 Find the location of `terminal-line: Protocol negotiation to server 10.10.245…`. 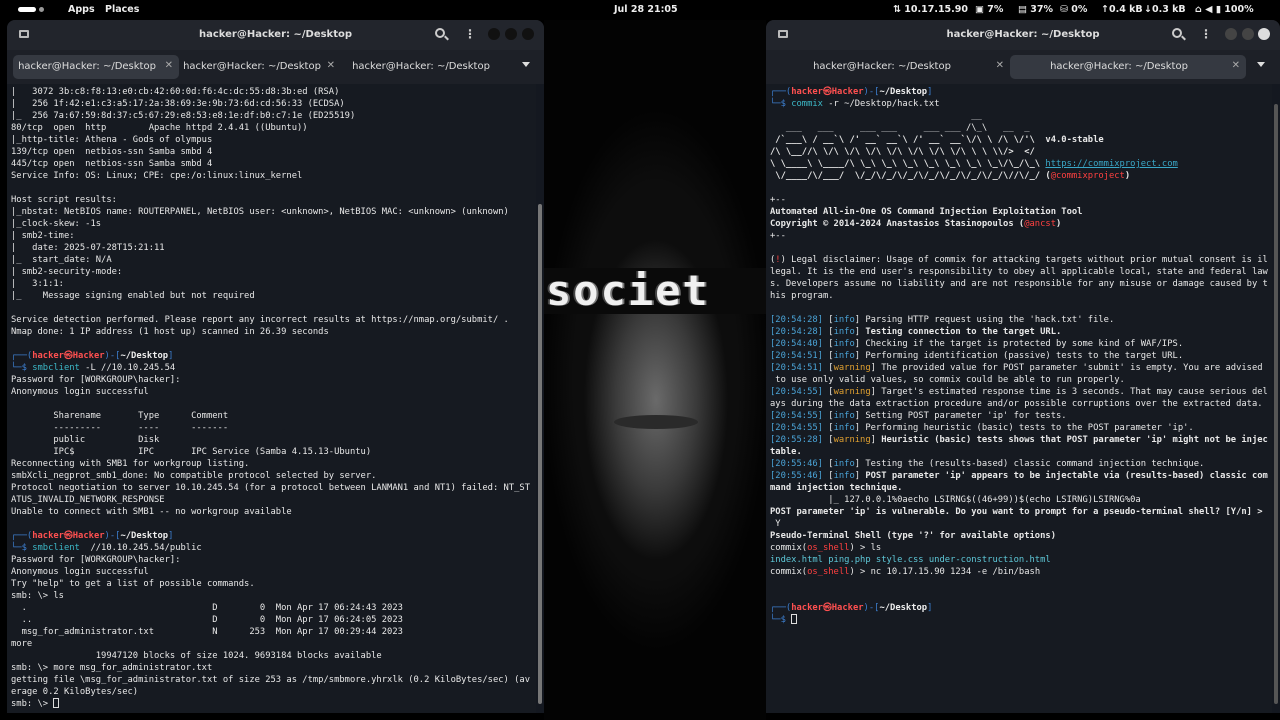

terminal-line: Protocol negotiation to server 10.10.245… is located at coordinates (273, 488).